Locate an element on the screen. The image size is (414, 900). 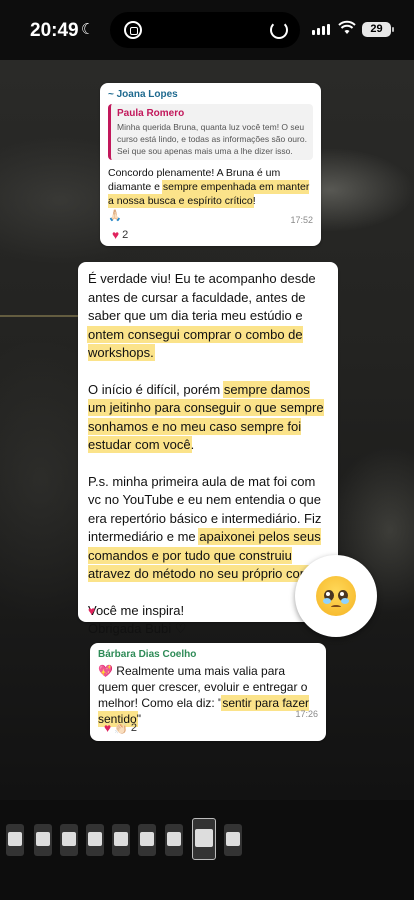
clapping-hands-icon: 👏🏻 is located at coordinates (121, 728).